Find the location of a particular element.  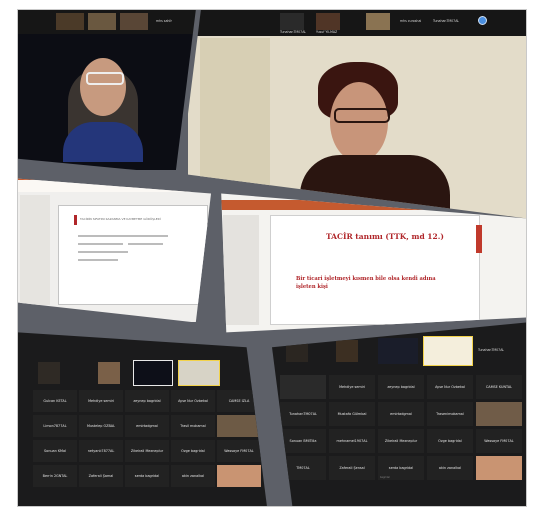

participant-tile: Mustelep OZBAL is located at coordinates (101, 426).